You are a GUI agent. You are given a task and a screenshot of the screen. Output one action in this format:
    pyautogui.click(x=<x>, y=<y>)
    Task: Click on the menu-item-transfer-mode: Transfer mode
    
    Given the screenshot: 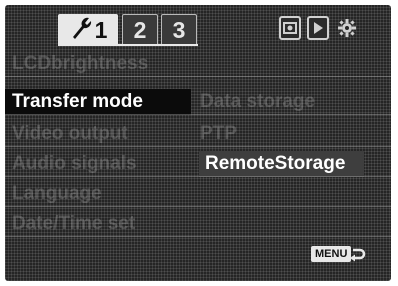 What is the action you would take?
    pyautogui.click(x=98, y=102)
    